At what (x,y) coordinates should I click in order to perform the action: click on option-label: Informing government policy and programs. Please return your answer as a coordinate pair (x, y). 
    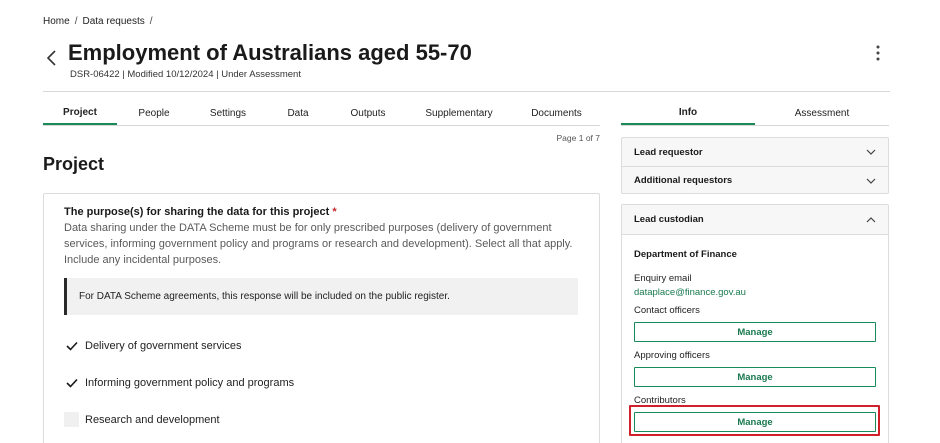
    Looking at the image, I should click on (190, 382).